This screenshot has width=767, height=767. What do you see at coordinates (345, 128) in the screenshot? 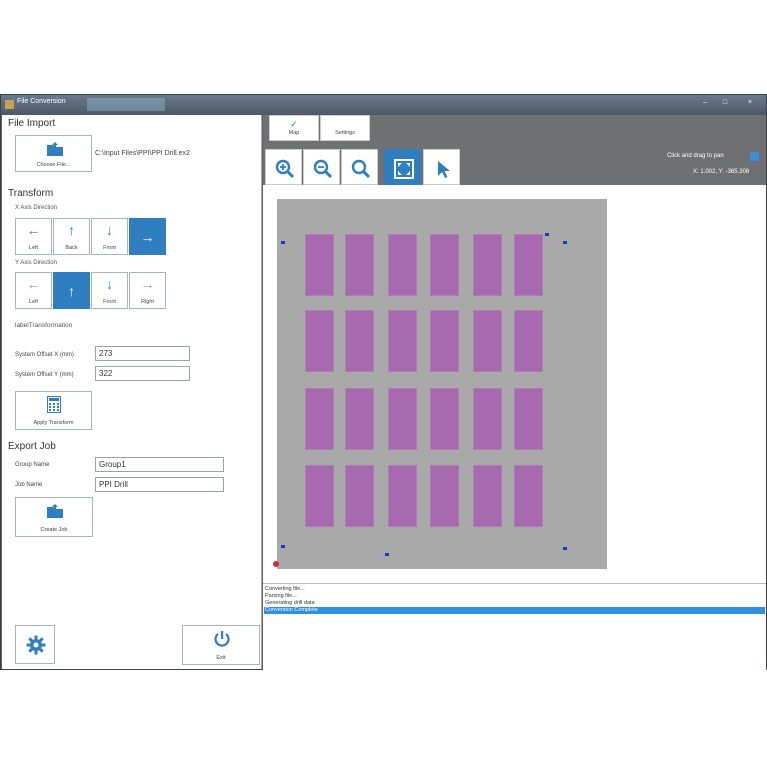
I see `settings-tab: Settings` at bounding box center [345, 128].